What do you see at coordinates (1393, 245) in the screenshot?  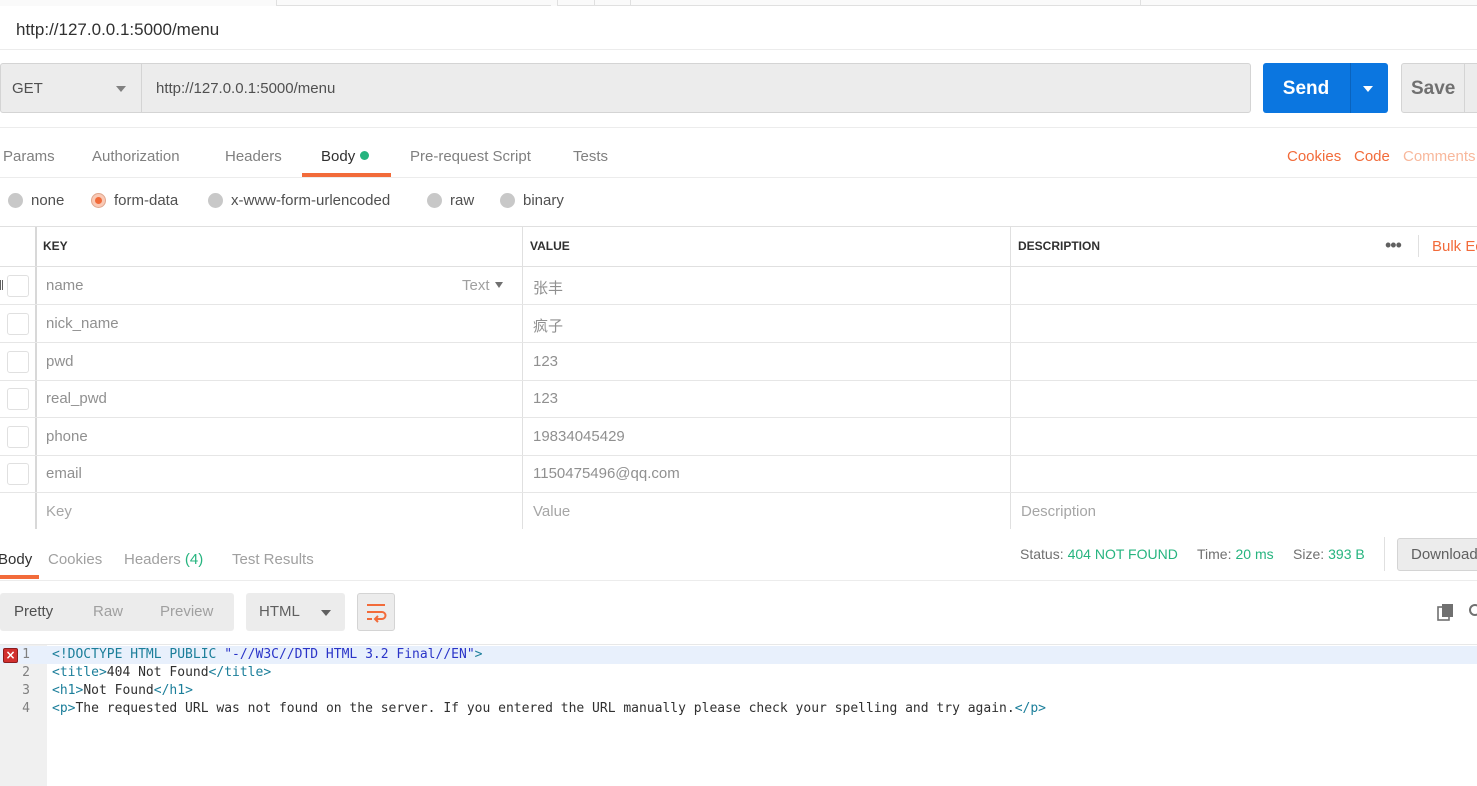 I see `more-options-icon: •••` at bounding box center [1393, 245].